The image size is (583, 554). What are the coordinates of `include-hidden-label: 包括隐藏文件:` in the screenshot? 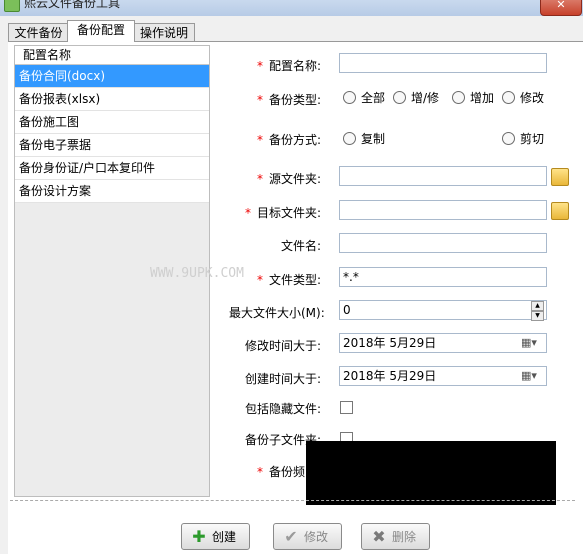 It's located at (283, 409).